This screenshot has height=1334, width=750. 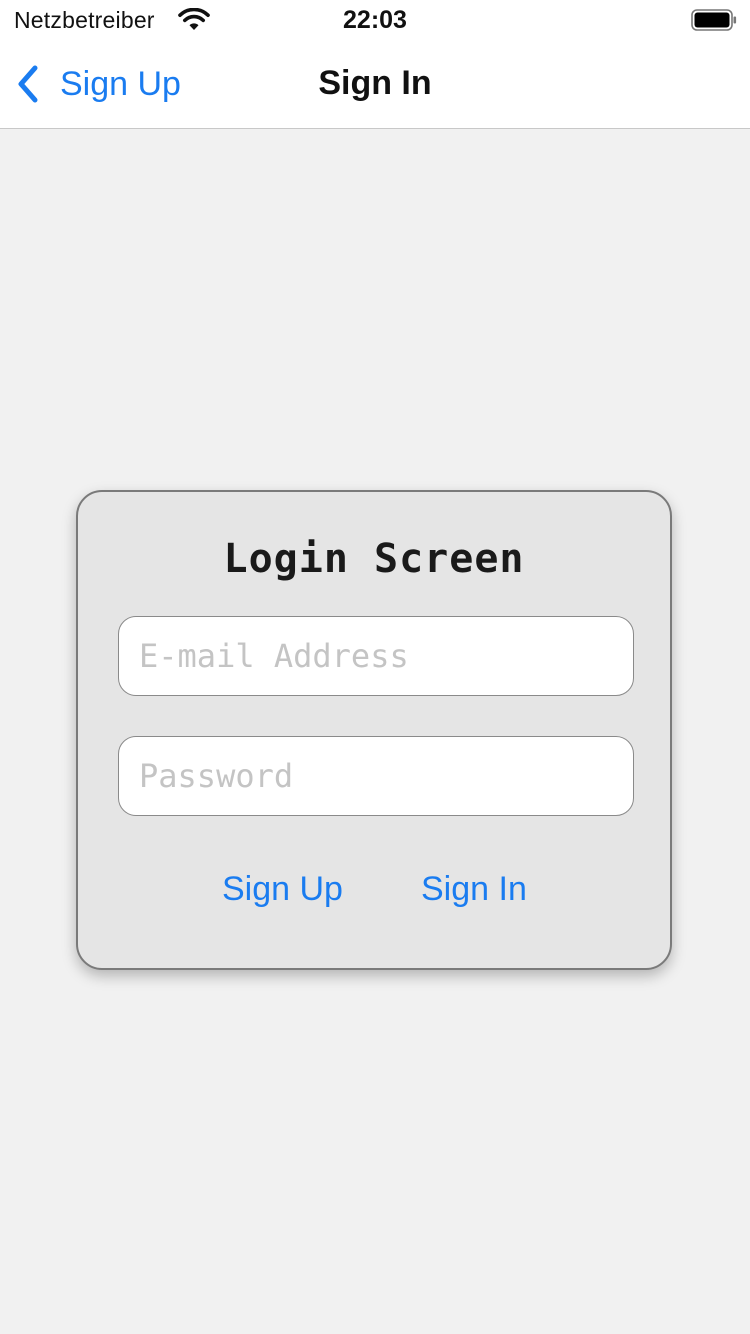 I want to click on page-title: Sign In, so click(x=375, y=83).